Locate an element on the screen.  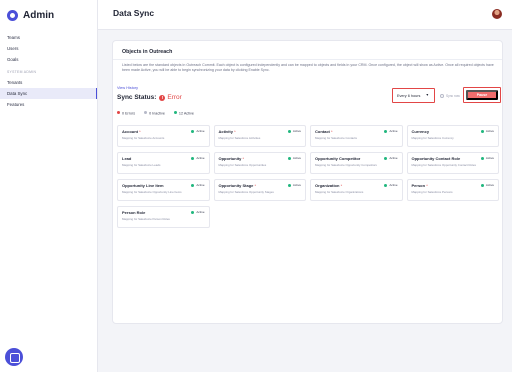
object-description: Mapping for Salesforce Opportunities is located at coordinates (242, 165).